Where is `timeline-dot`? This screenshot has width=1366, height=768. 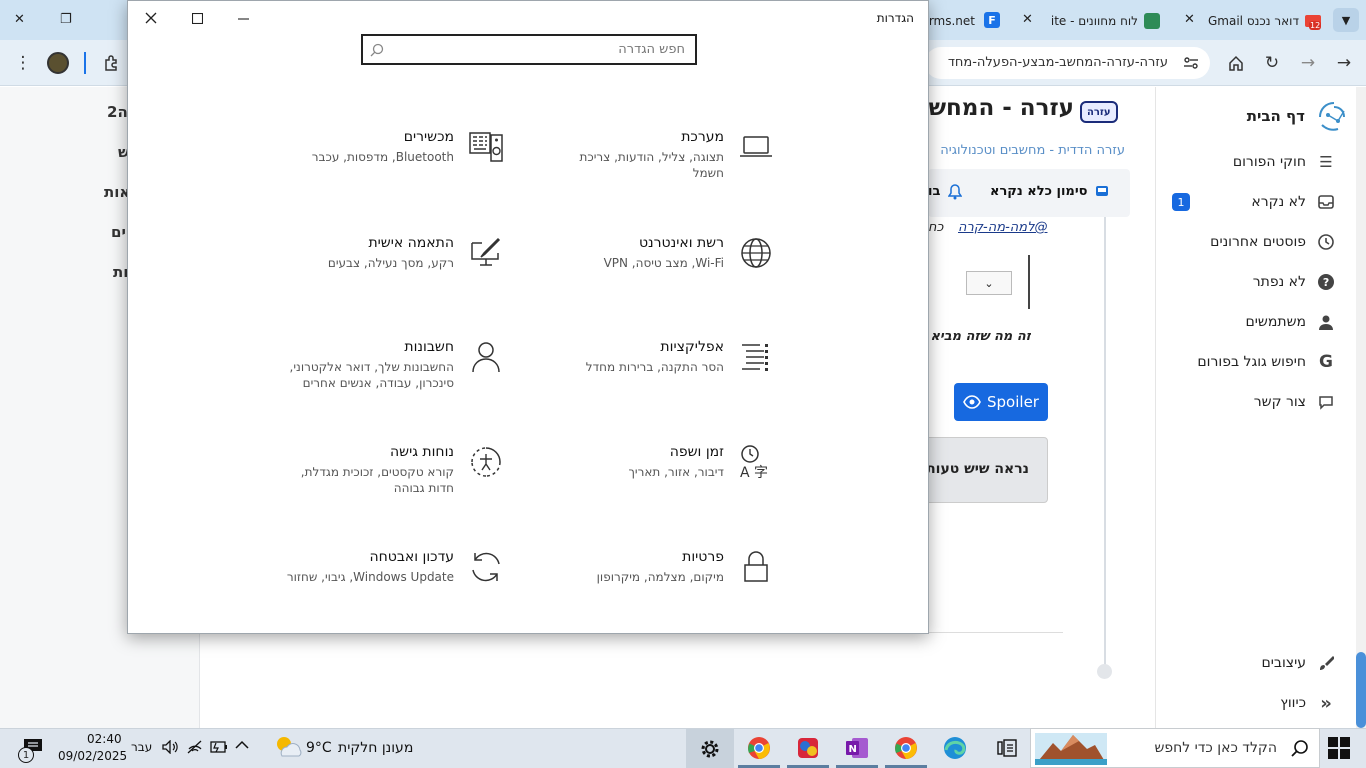 timeline-dot is located at coordinates (1104, 671).